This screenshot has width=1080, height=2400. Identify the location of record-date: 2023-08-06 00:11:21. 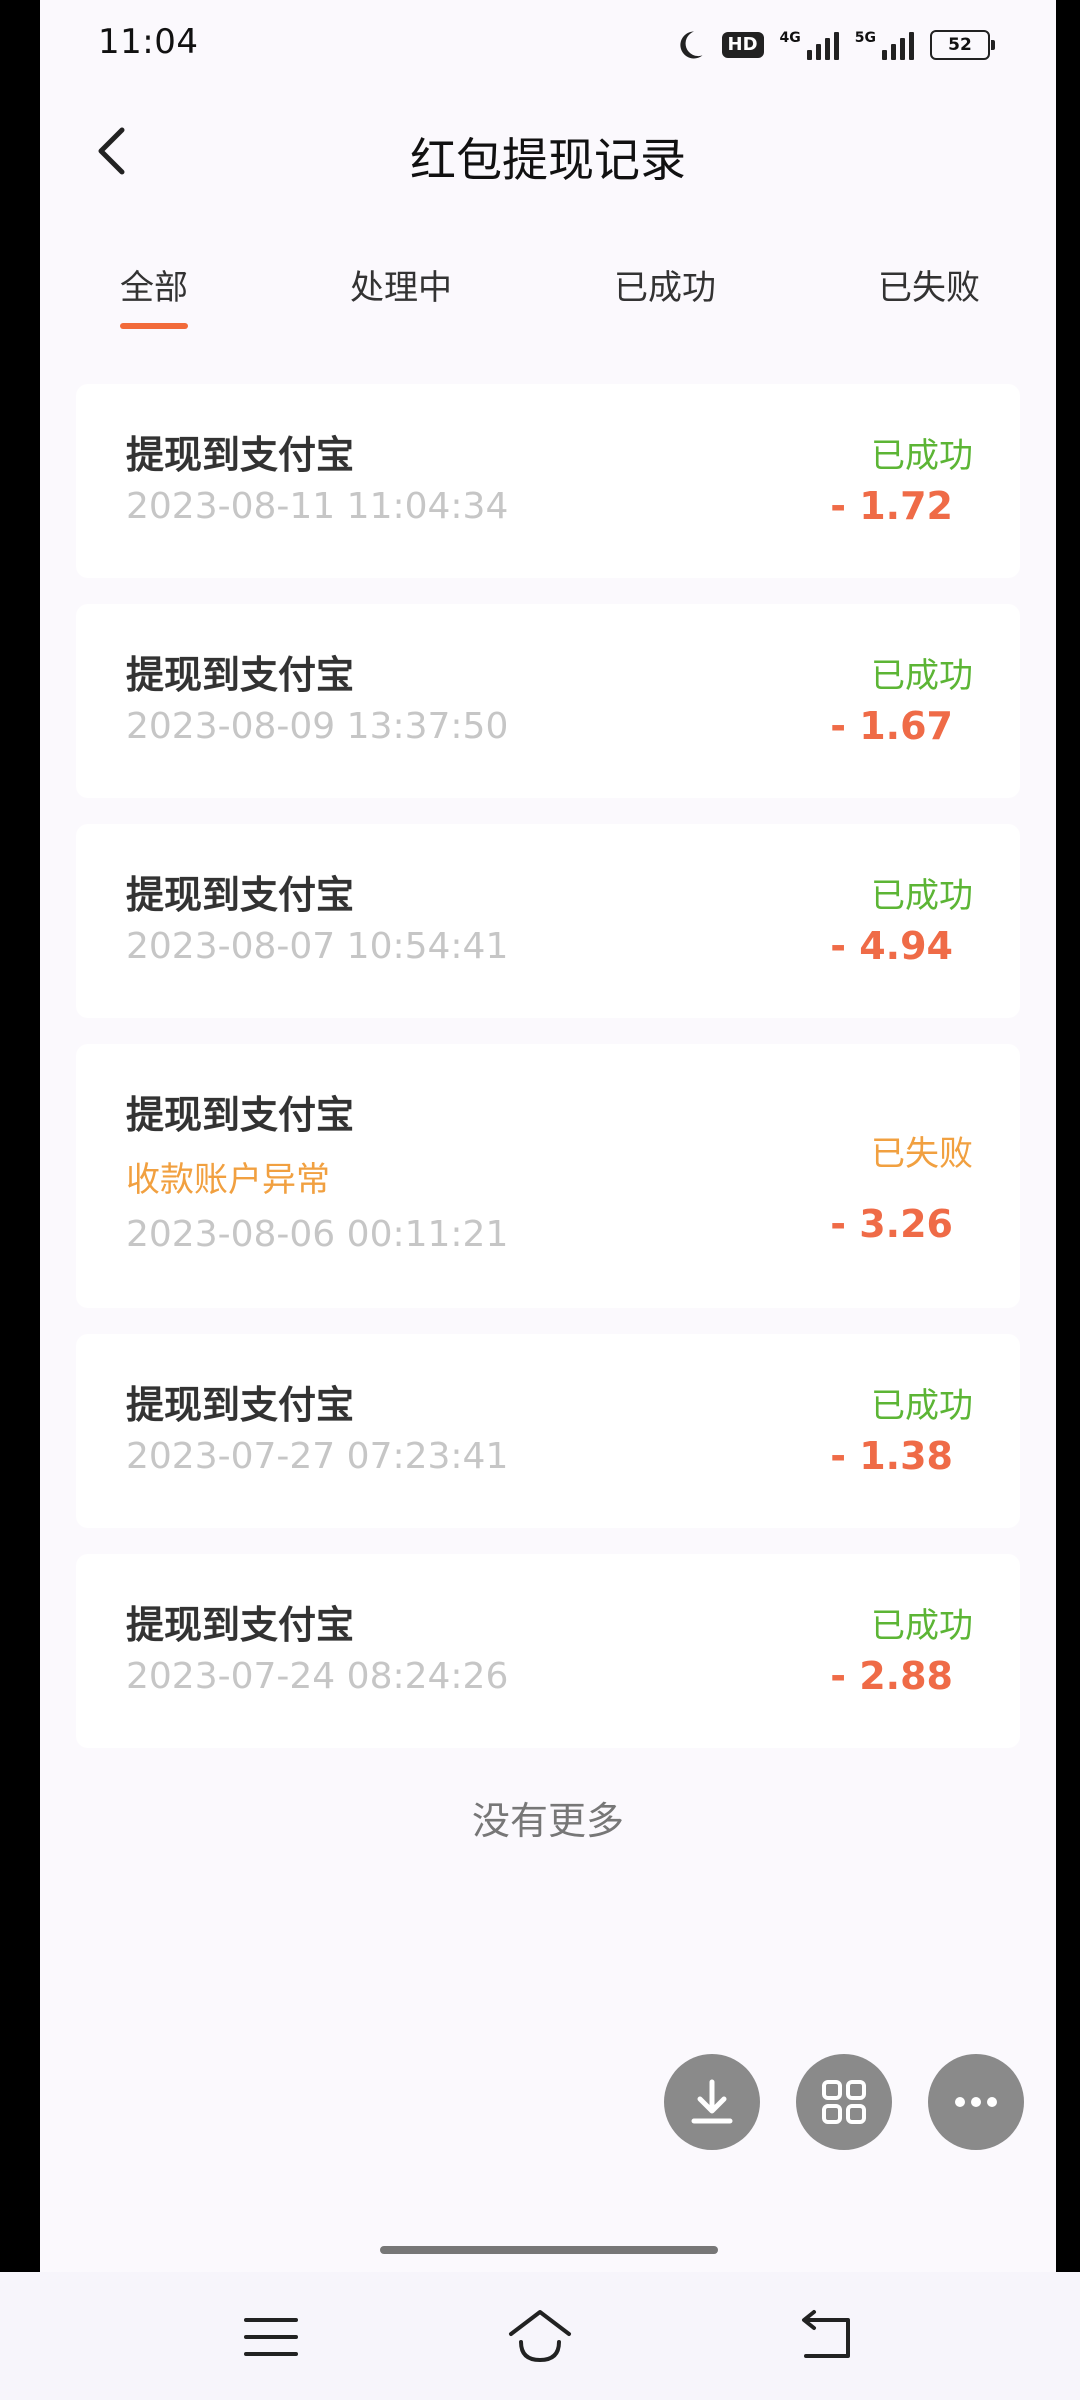
(317, 1234).